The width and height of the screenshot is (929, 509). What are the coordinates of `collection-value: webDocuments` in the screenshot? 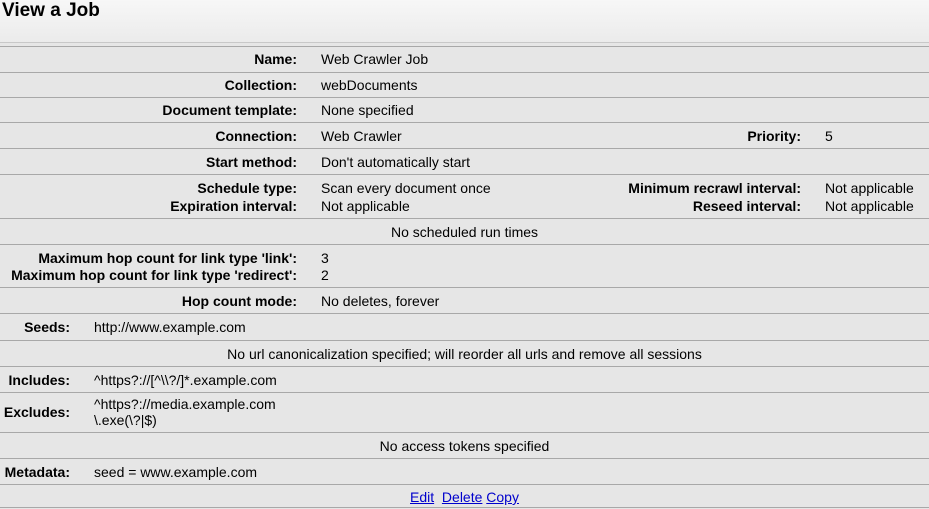 It's located at (369, 85).